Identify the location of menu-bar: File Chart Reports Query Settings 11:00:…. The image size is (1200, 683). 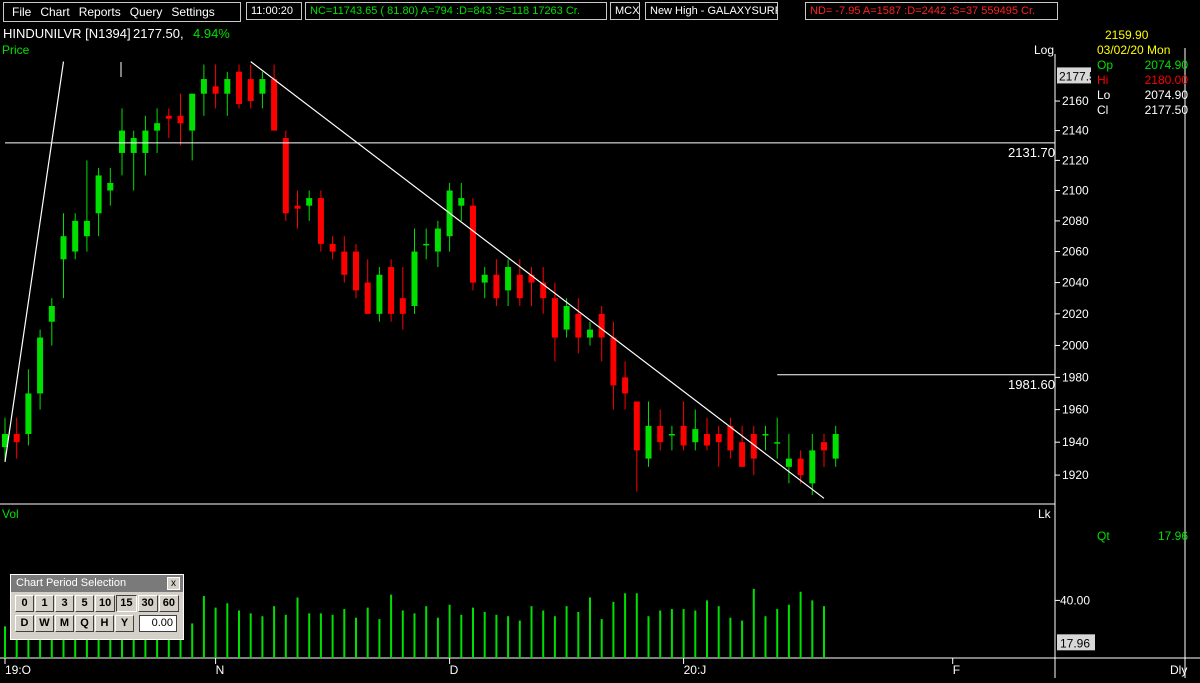
(600, 12).